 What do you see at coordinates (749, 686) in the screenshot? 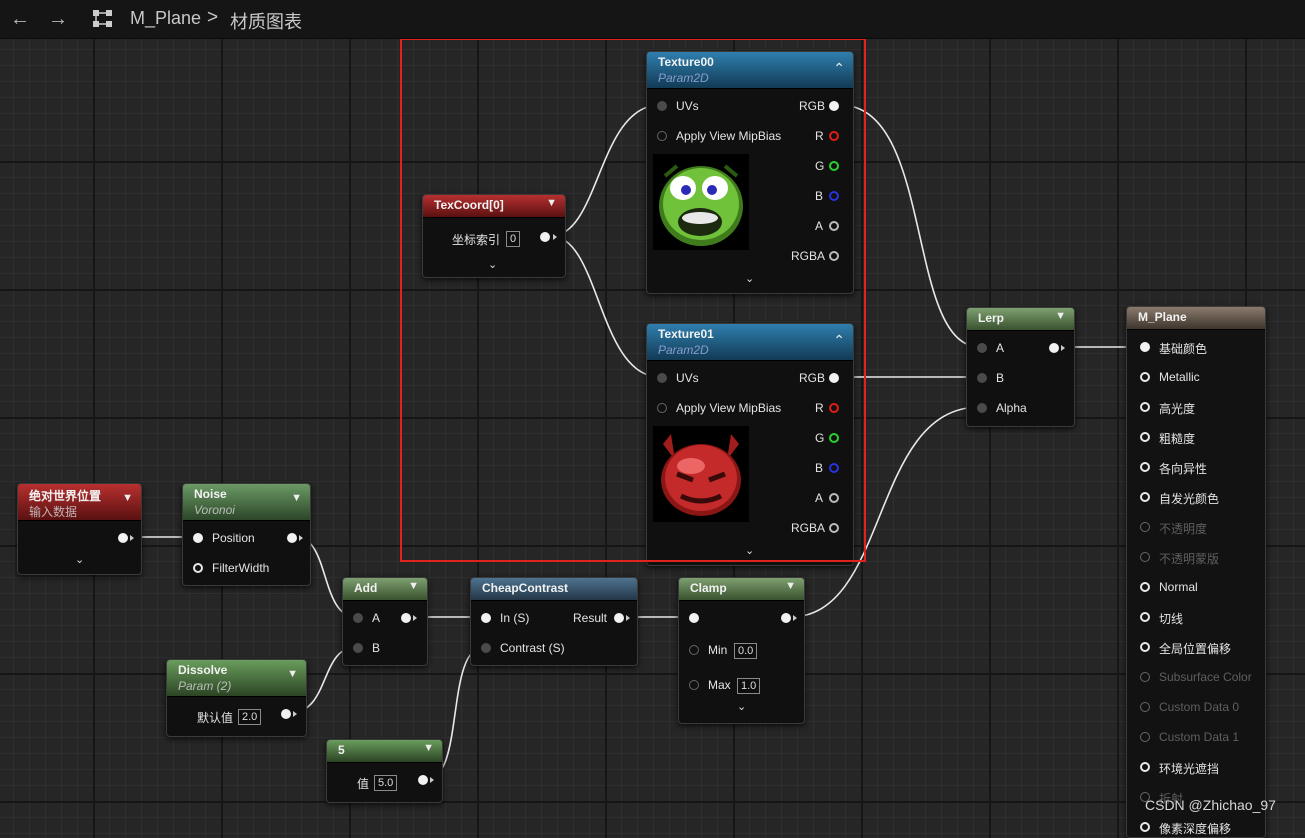
I see `max-value-input: 1.0` at bounding box center [749, 686].